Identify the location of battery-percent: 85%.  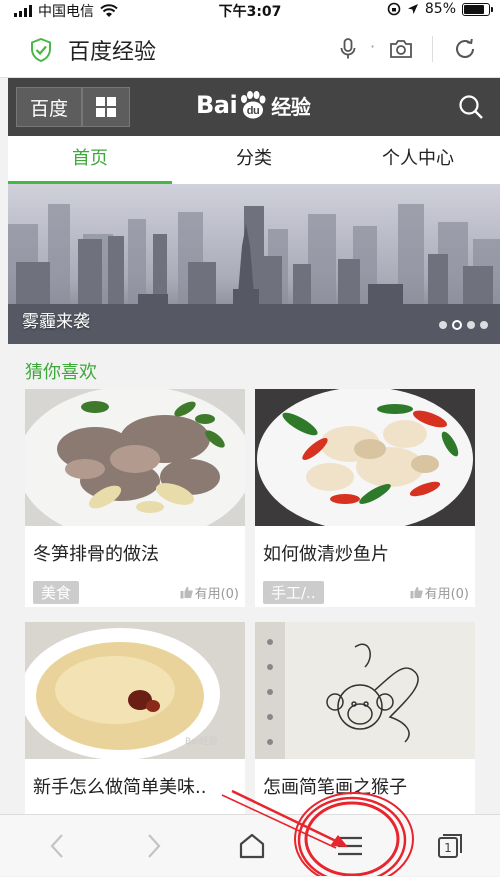
(440, 9).